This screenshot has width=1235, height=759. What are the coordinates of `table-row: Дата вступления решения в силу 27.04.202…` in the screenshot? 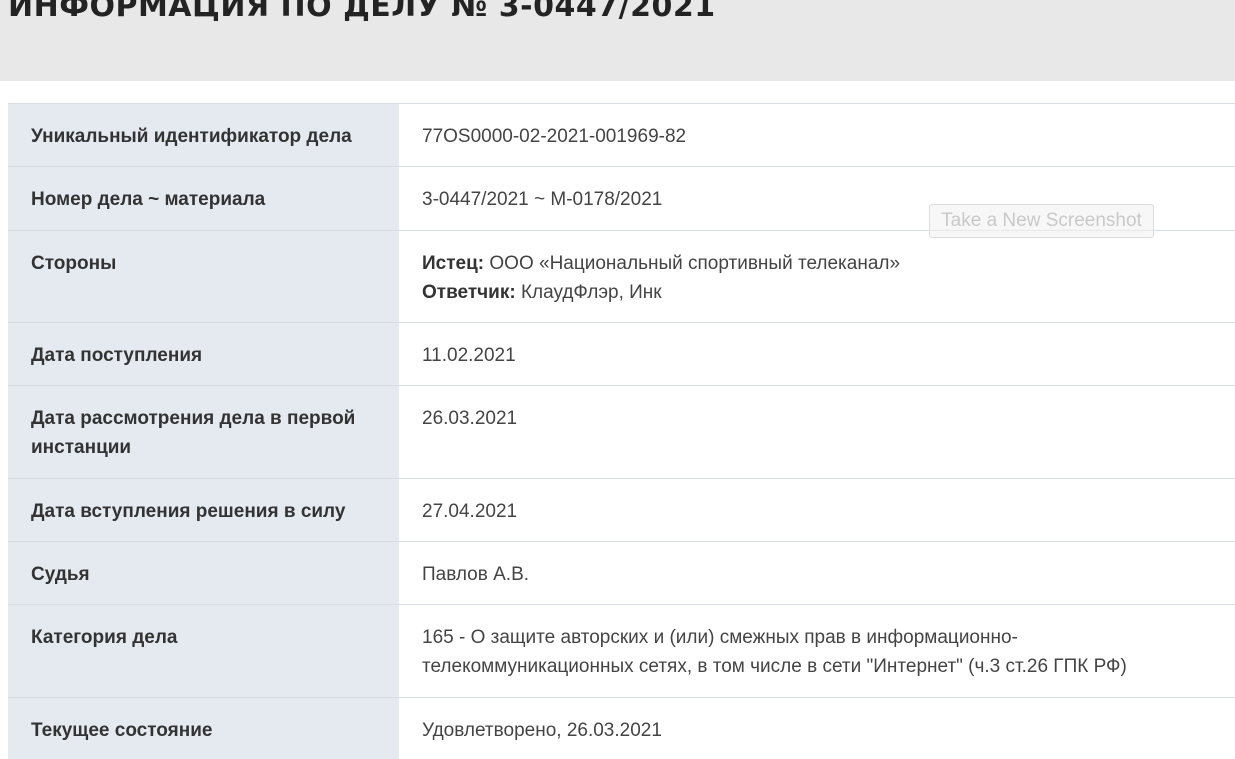 It's located at (621, 510).